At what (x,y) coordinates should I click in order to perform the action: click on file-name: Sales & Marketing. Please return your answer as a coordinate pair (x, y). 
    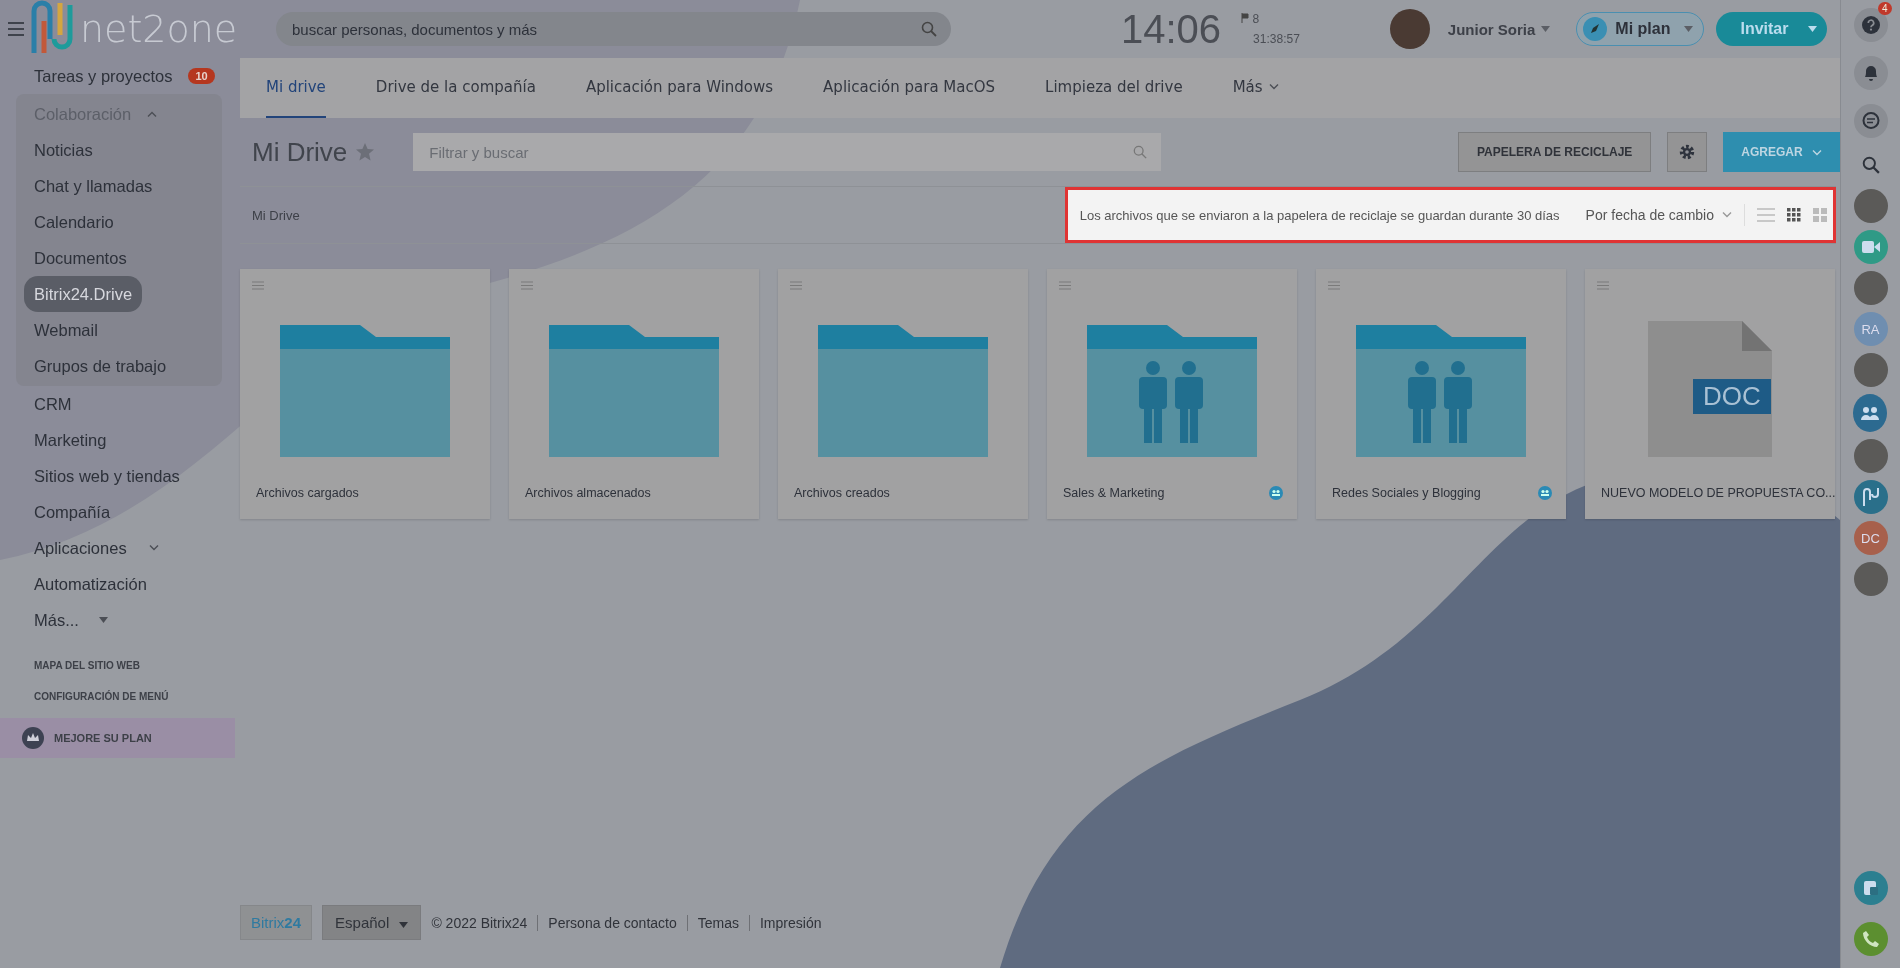
    Looking at the image, I should click on (1114, 493).